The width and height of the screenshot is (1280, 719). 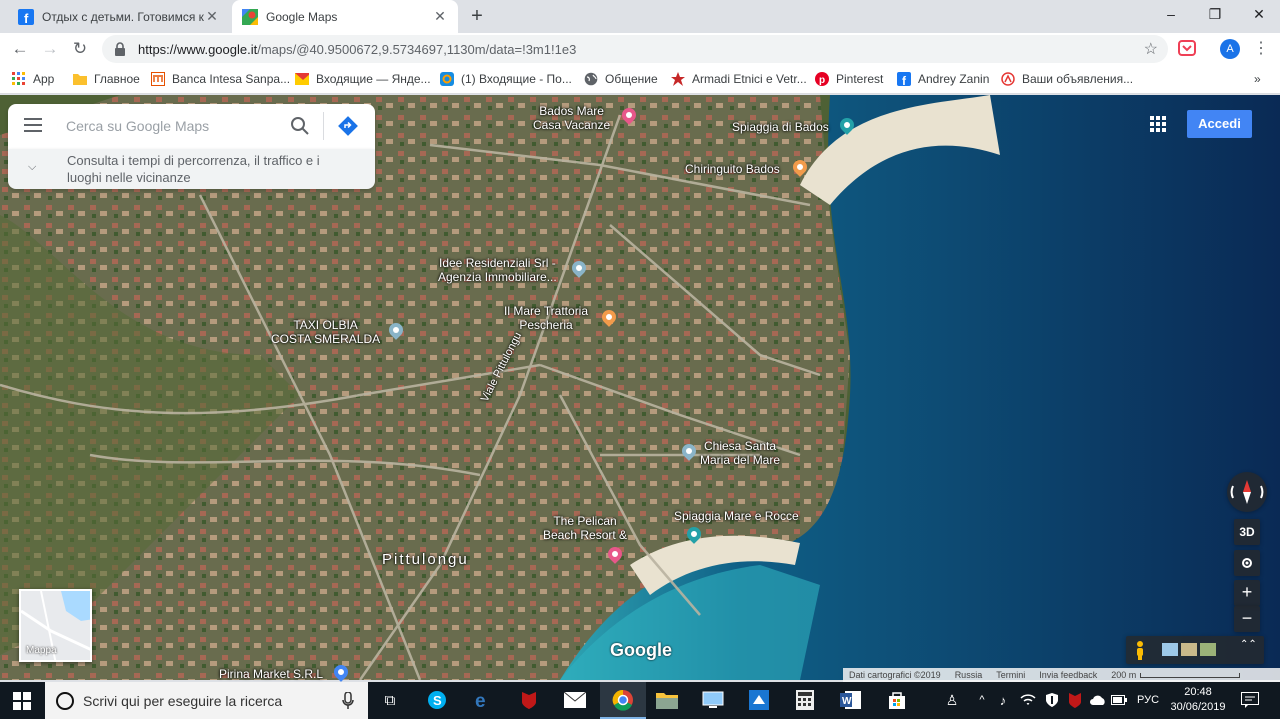 I want to click on tab-google-maps: Google Maps ✕, so click(x=345, y=16).